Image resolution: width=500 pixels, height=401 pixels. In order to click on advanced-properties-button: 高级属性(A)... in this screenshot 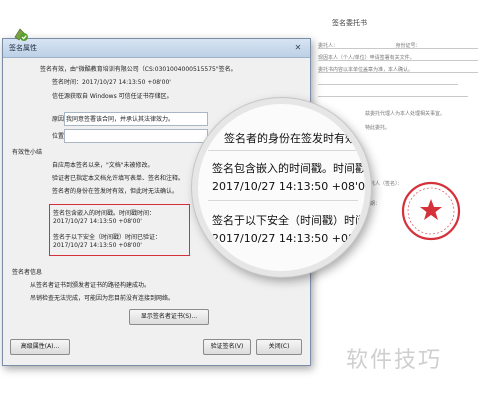, I will do `click(40, 347)`.